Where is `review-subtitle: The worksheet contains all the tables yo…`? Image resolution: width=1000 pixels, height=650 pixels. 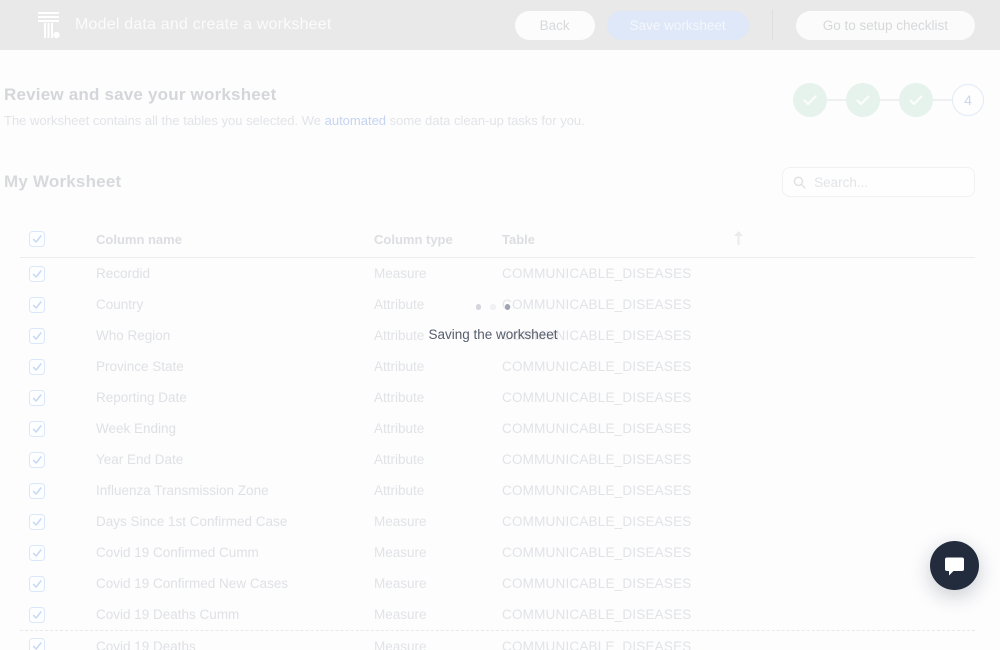
review-subtitle: The worksheet contains all the tables yo… is located at coordinates (294, 120).